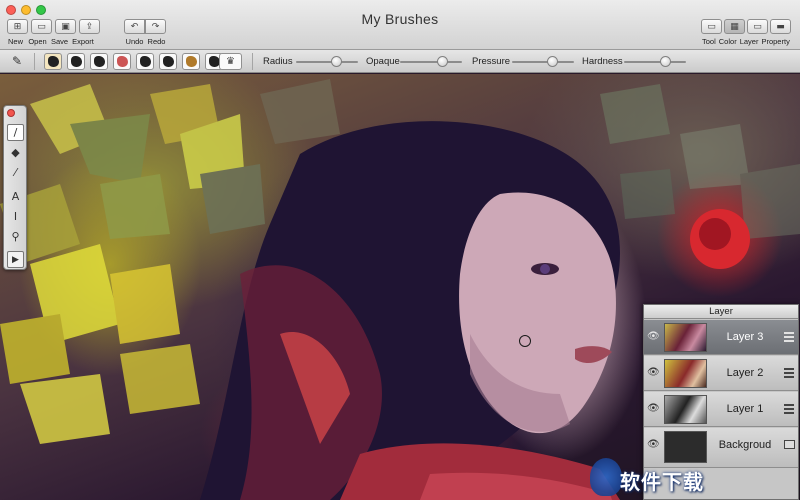 Image resolution: width=800 pixels, height=500 pixels. I want to click on tool-panel-icon: ▭, so click(711, 26).